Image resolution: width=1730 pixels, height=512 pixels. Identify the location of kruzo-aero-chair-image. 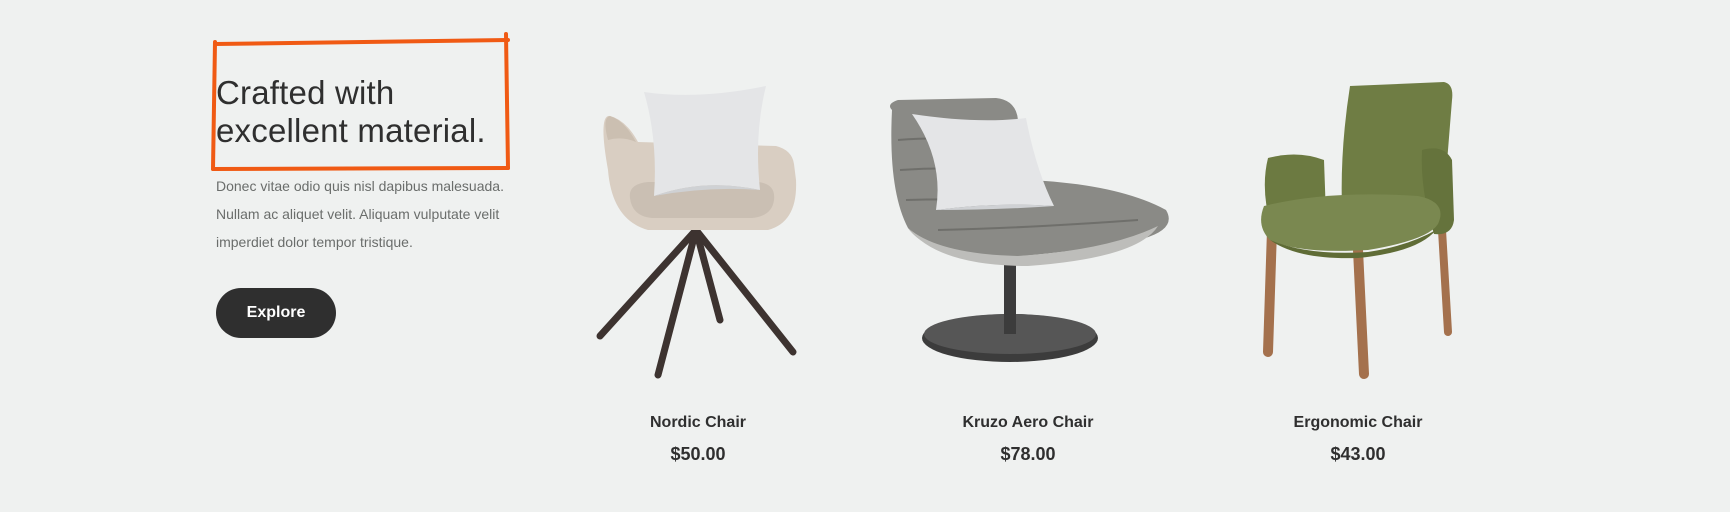
(1029, 230).